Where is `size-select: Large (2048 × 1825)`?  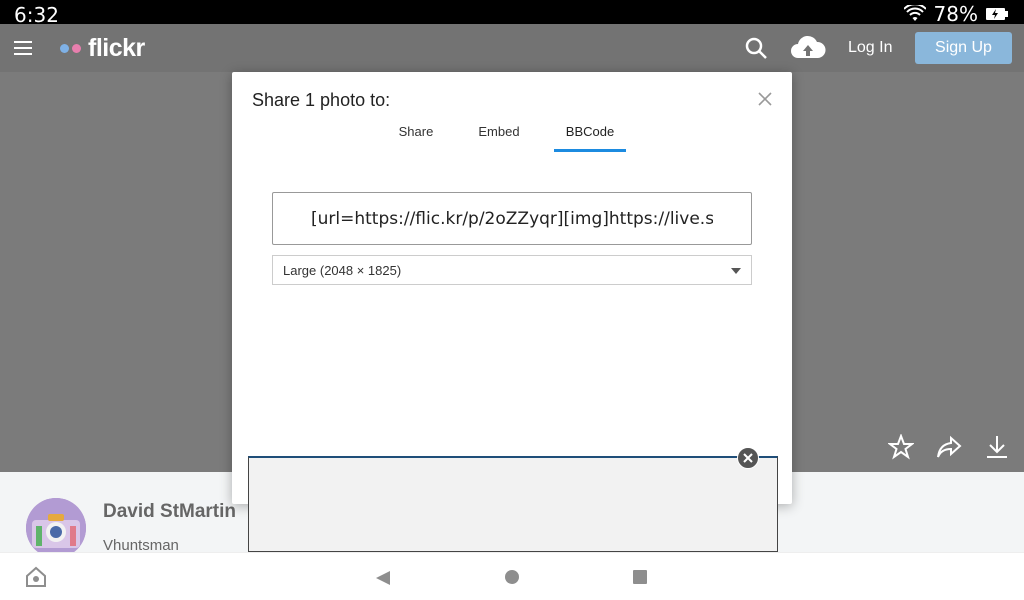
size-select: Large (2048 × 1825) is located at coordinates (512, 270).